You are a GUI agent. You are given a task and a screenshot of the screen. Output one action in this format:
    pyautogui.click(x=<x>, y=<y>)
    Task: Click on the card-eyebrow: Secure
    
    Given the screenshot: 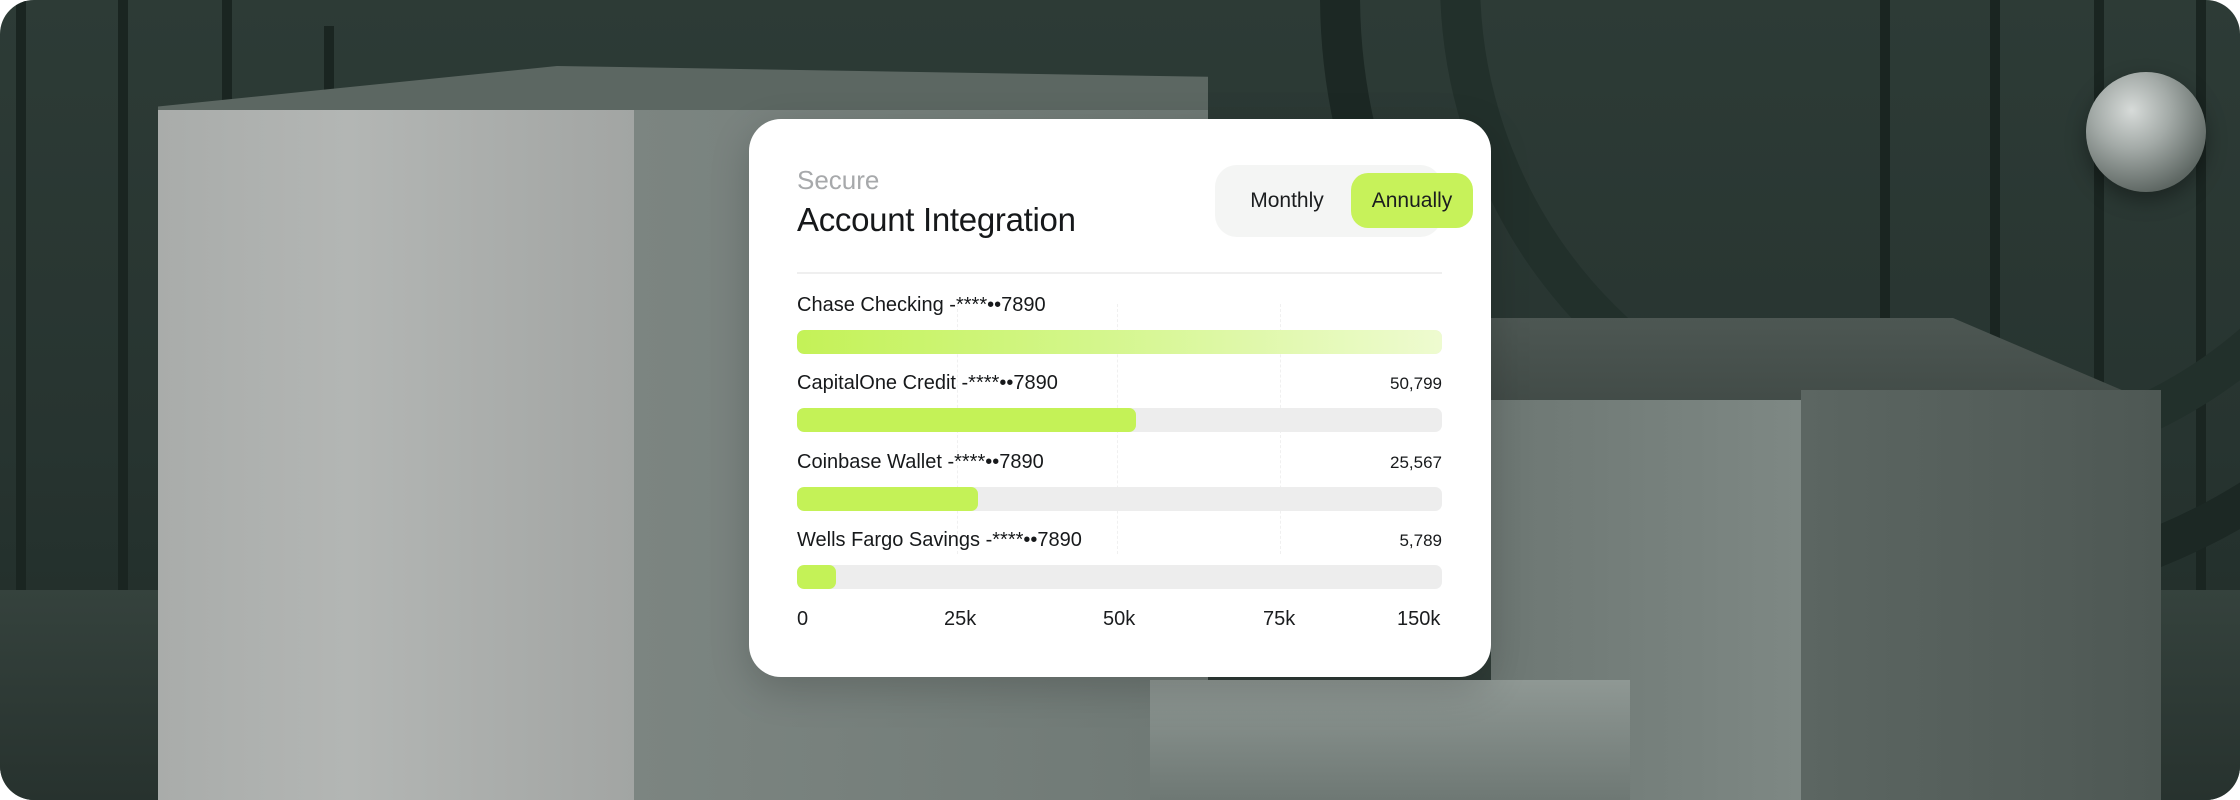 What is the action you would take?
    pyautogui.click(x=838, y=180)
    